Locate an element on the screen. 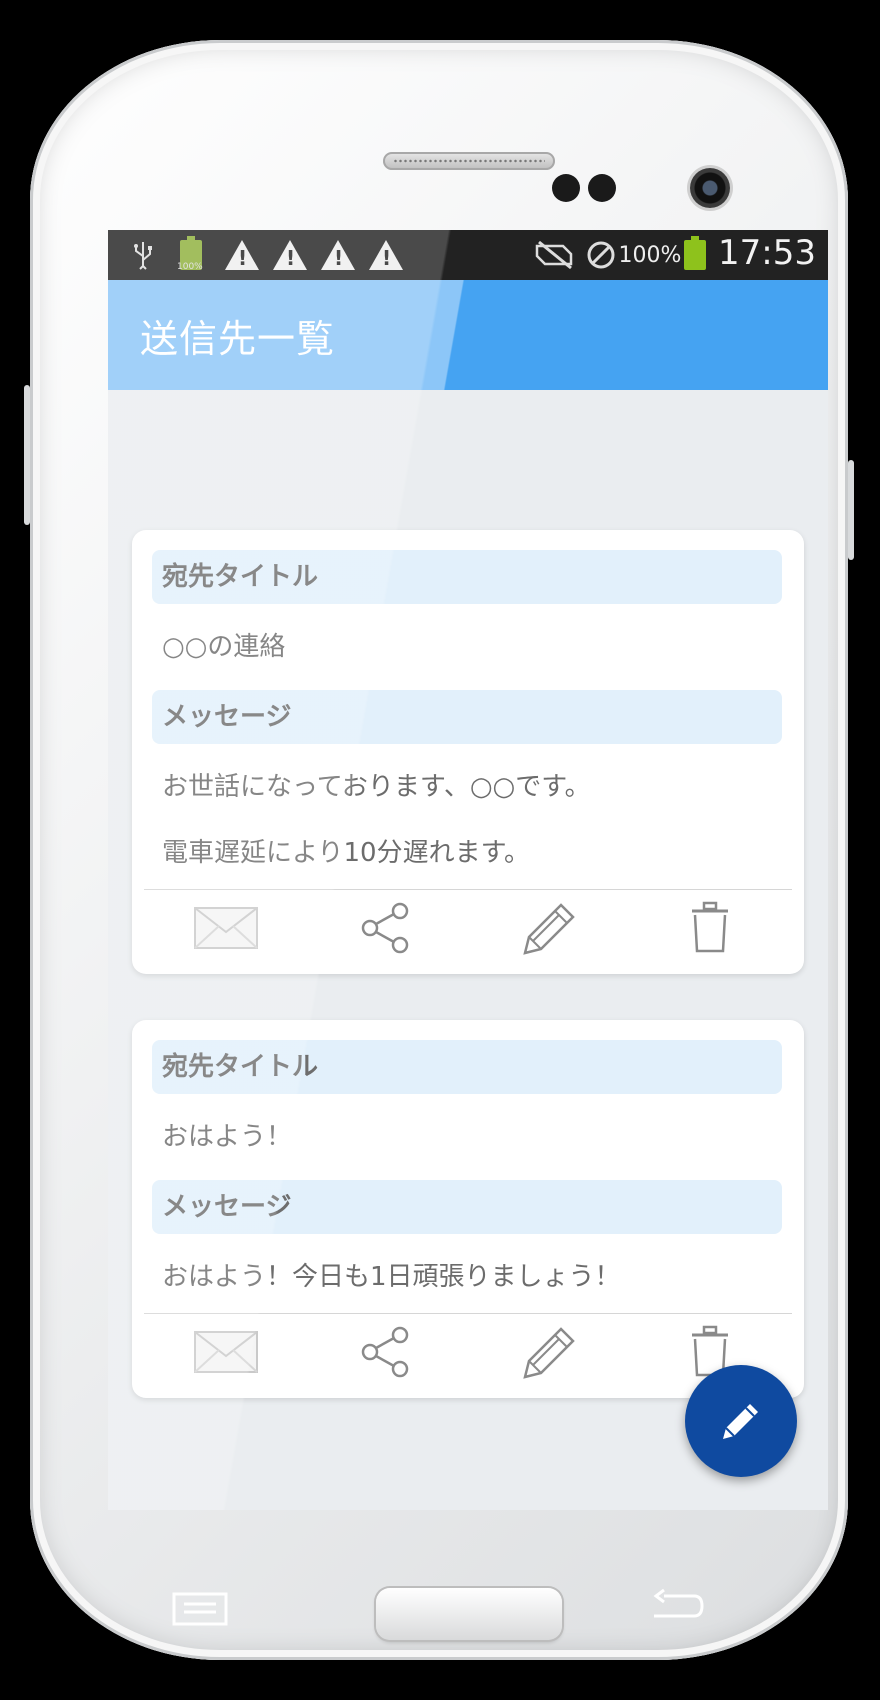 This screenshot has width=880, height=1700. clock-text: 17:53 is located at coordinates (767, 253).